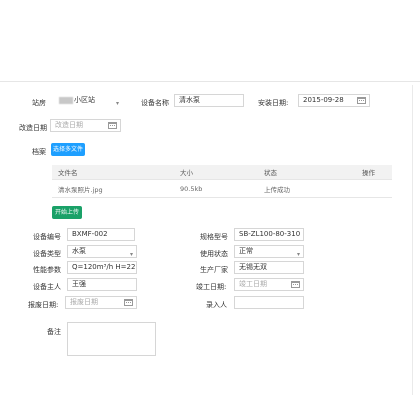  Describe the element at coordinates (214, 270) in the screenshot. I see `manufacturer-label: 生产厂家` at that location.